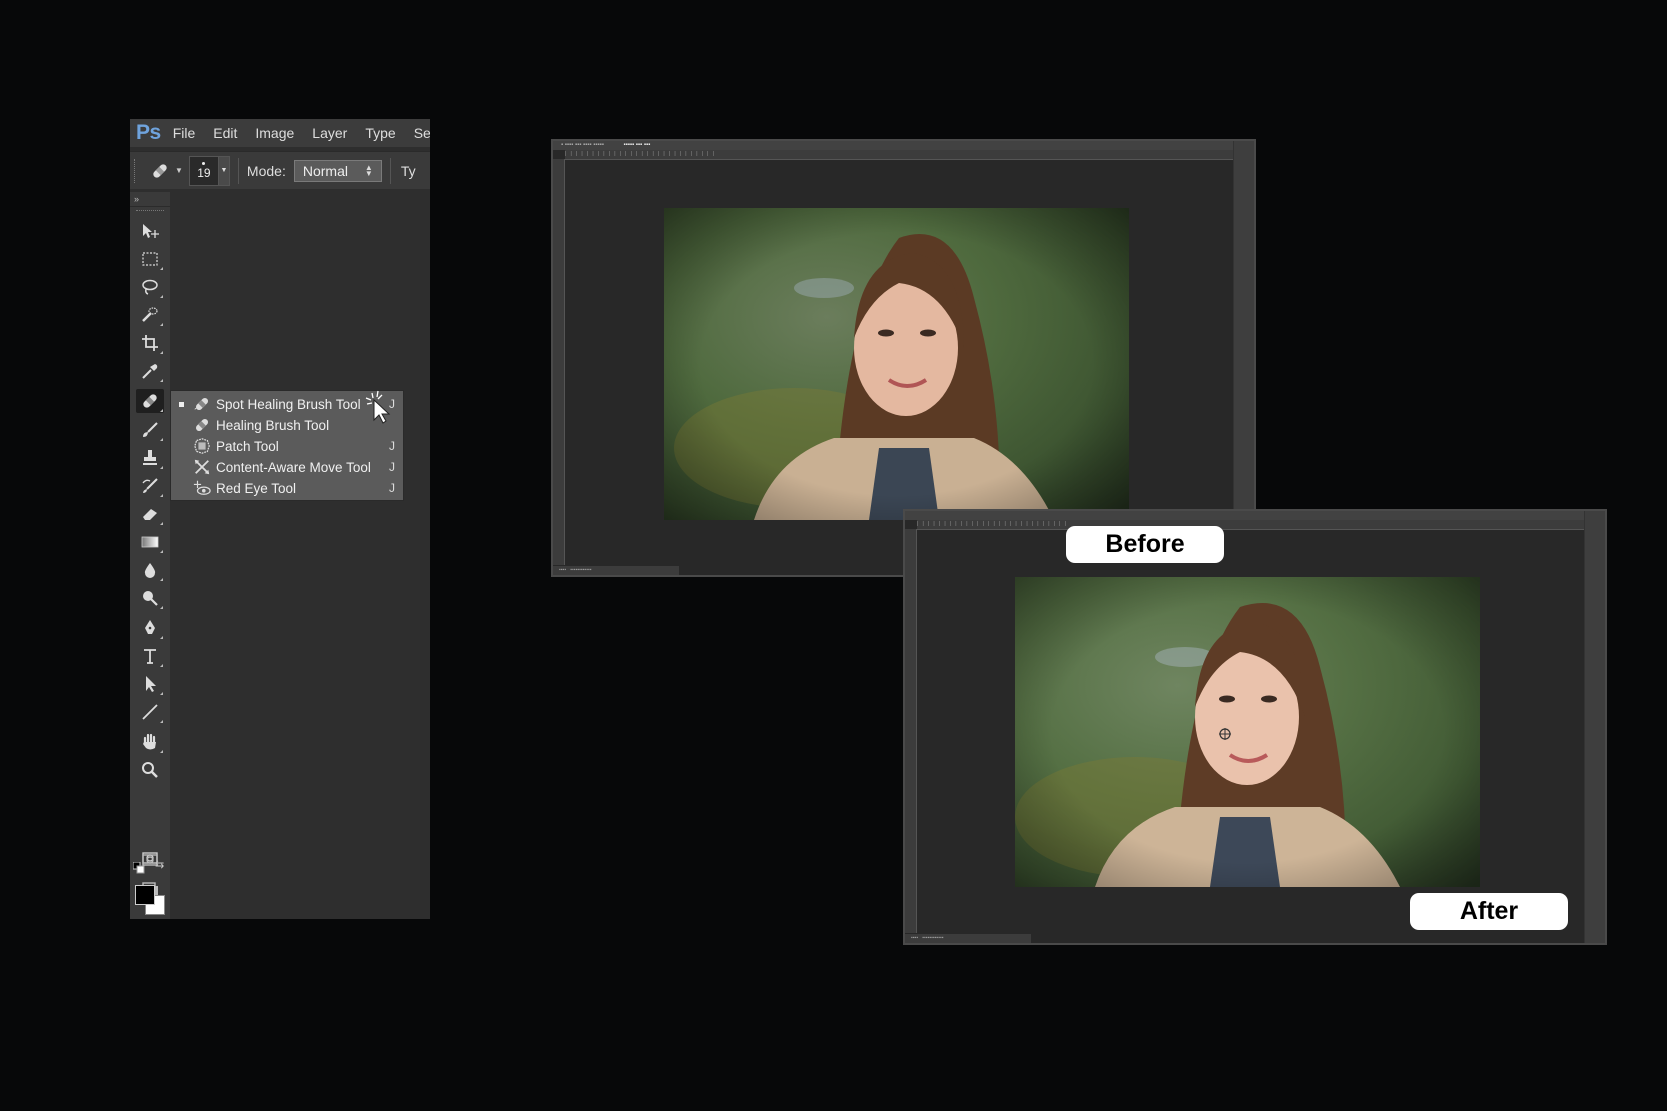 The height and width of the screenshot is (1111, 1667). I want to click on spot-healing-brush-tool, so click(150, 401).